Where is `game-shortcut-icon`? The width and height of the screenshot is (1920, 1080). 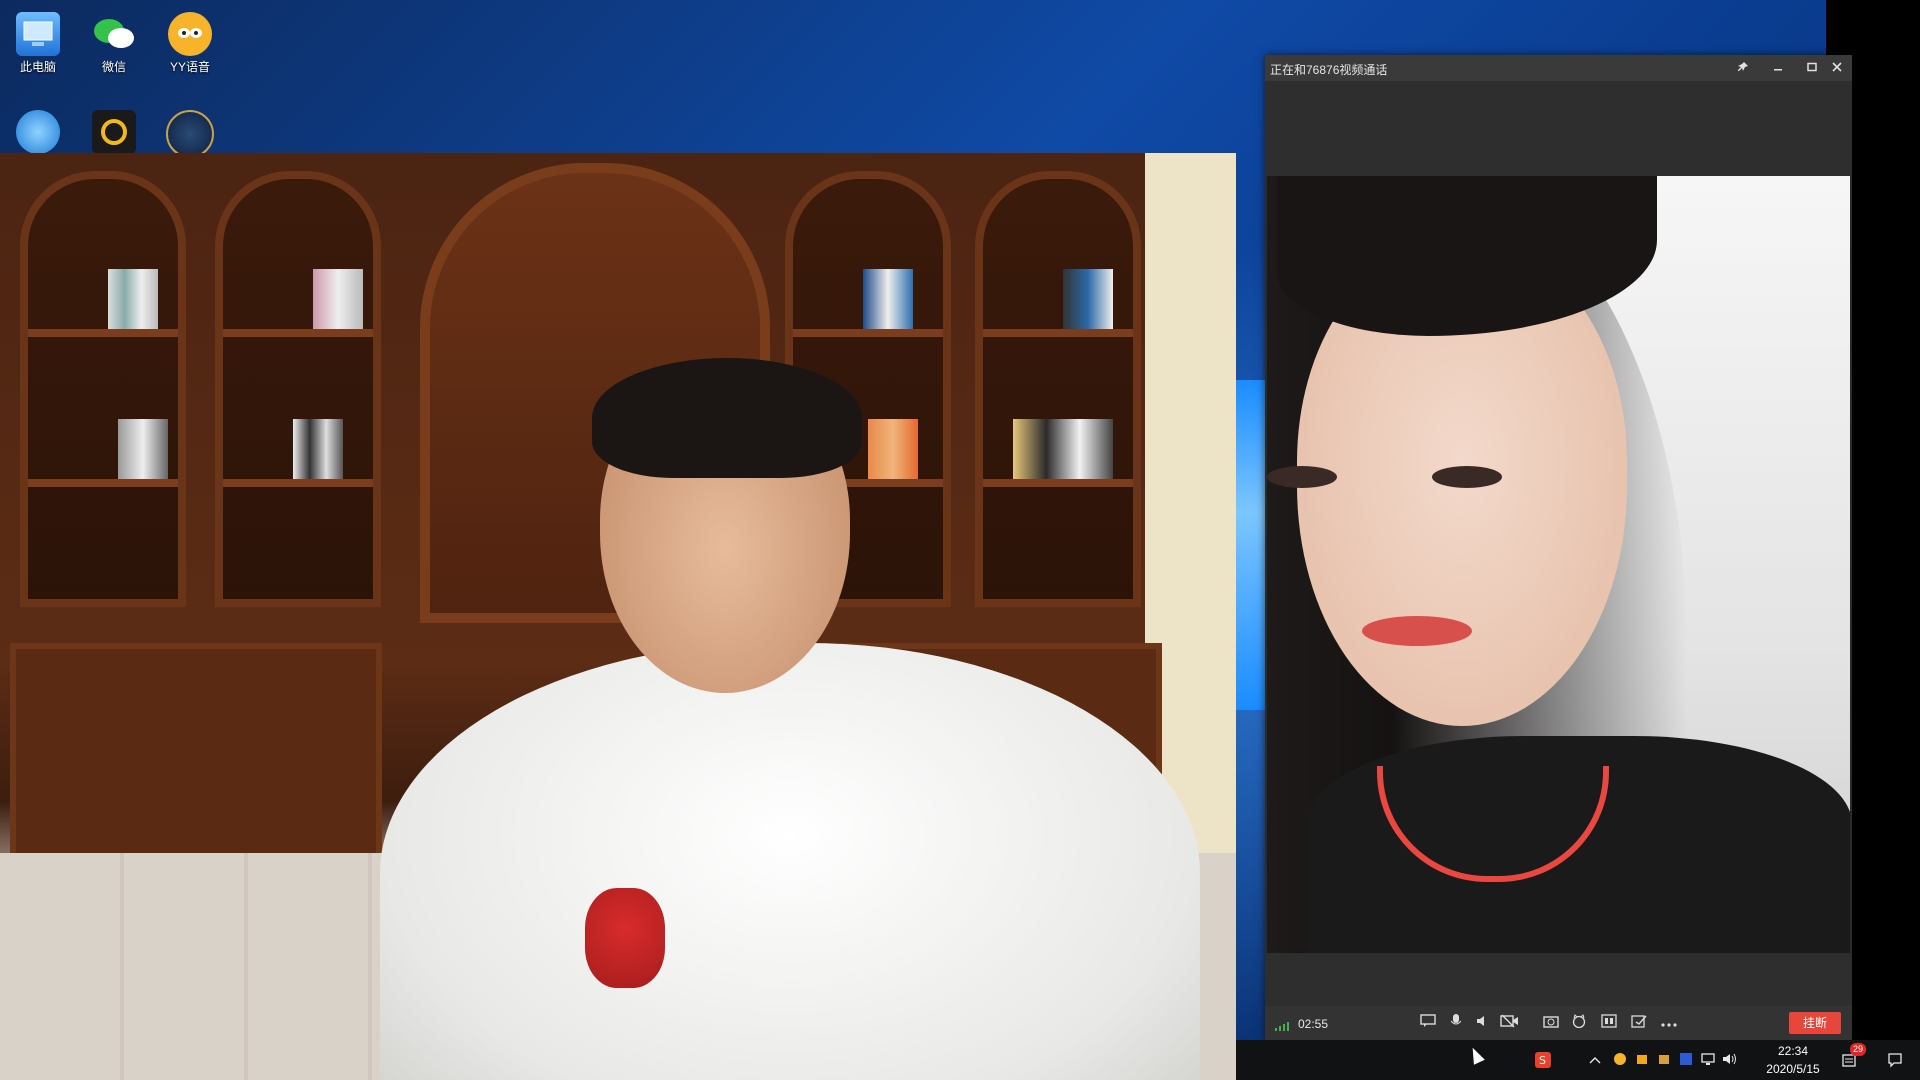
game-shortcut-icon is located at coordinates (190, 134).